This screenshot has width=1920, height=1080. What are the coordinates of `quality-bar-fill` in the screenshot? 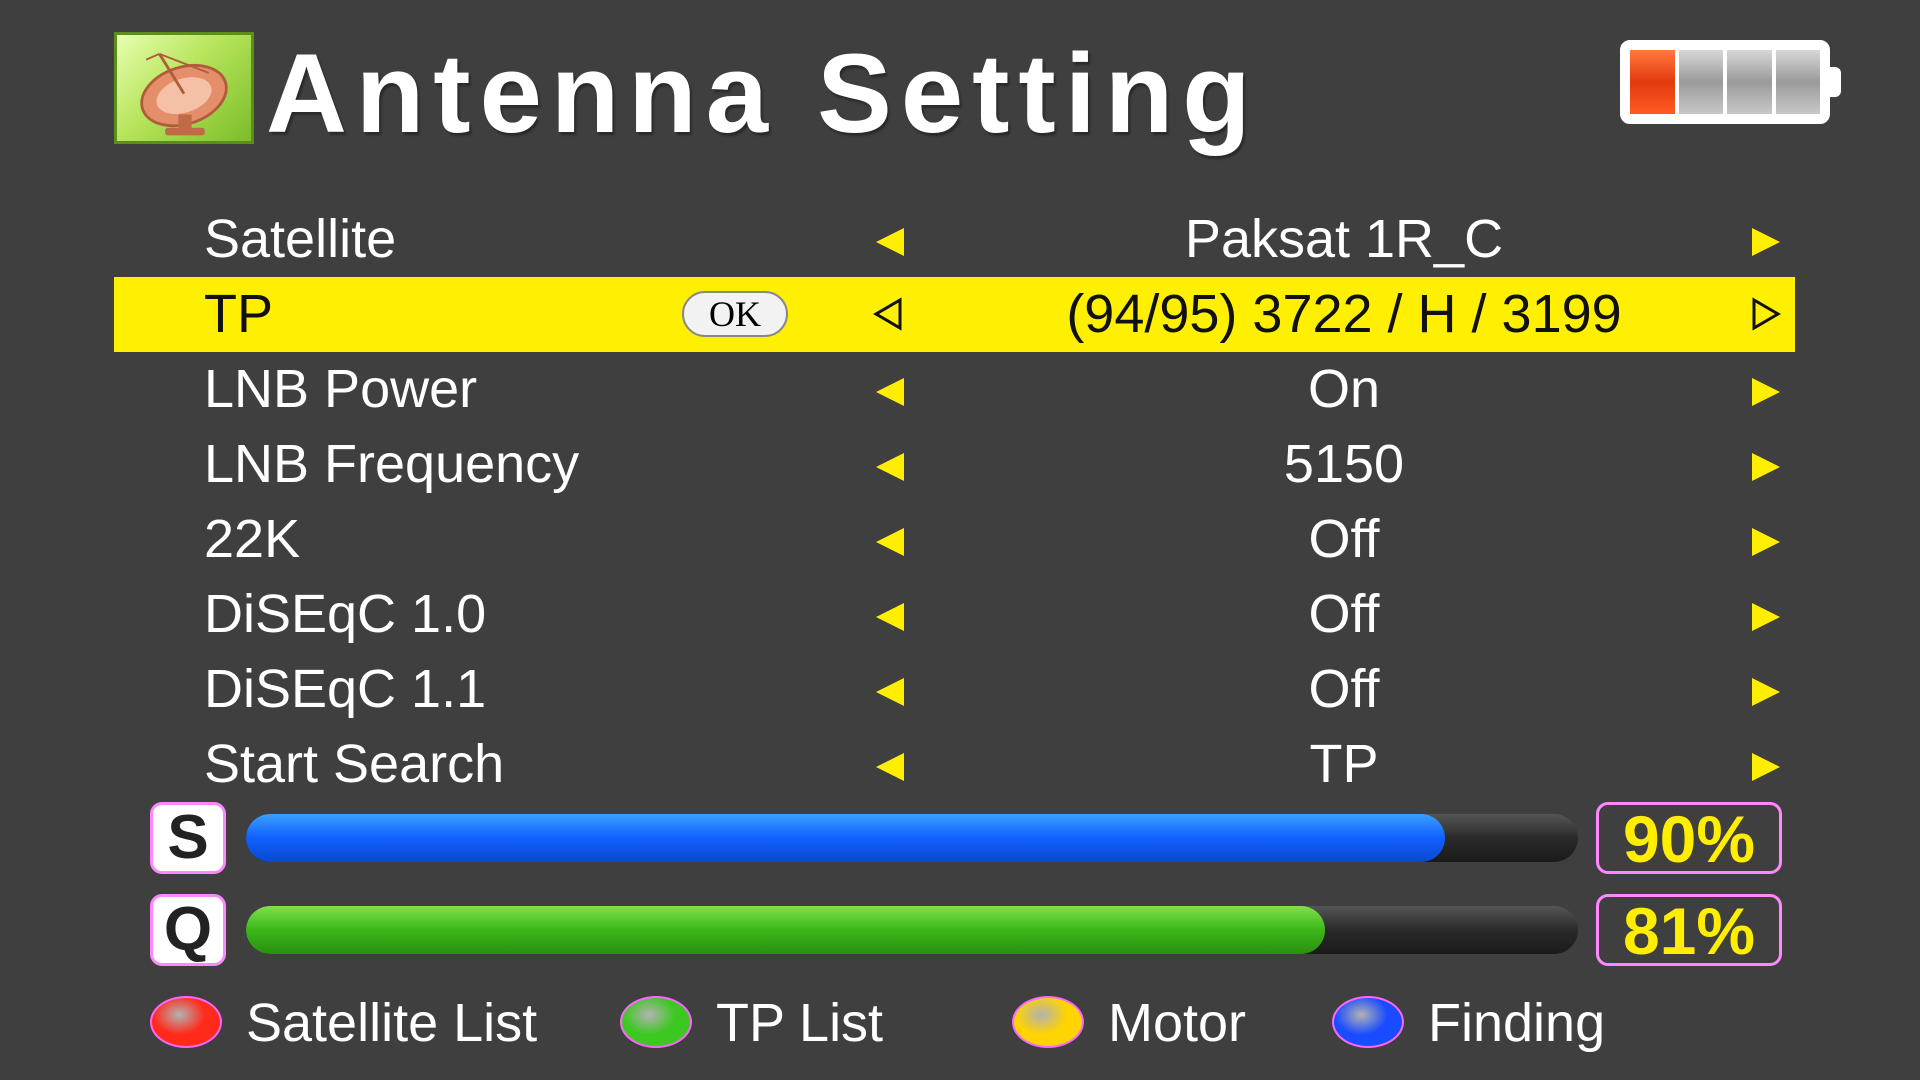 It's located at (785, 930).